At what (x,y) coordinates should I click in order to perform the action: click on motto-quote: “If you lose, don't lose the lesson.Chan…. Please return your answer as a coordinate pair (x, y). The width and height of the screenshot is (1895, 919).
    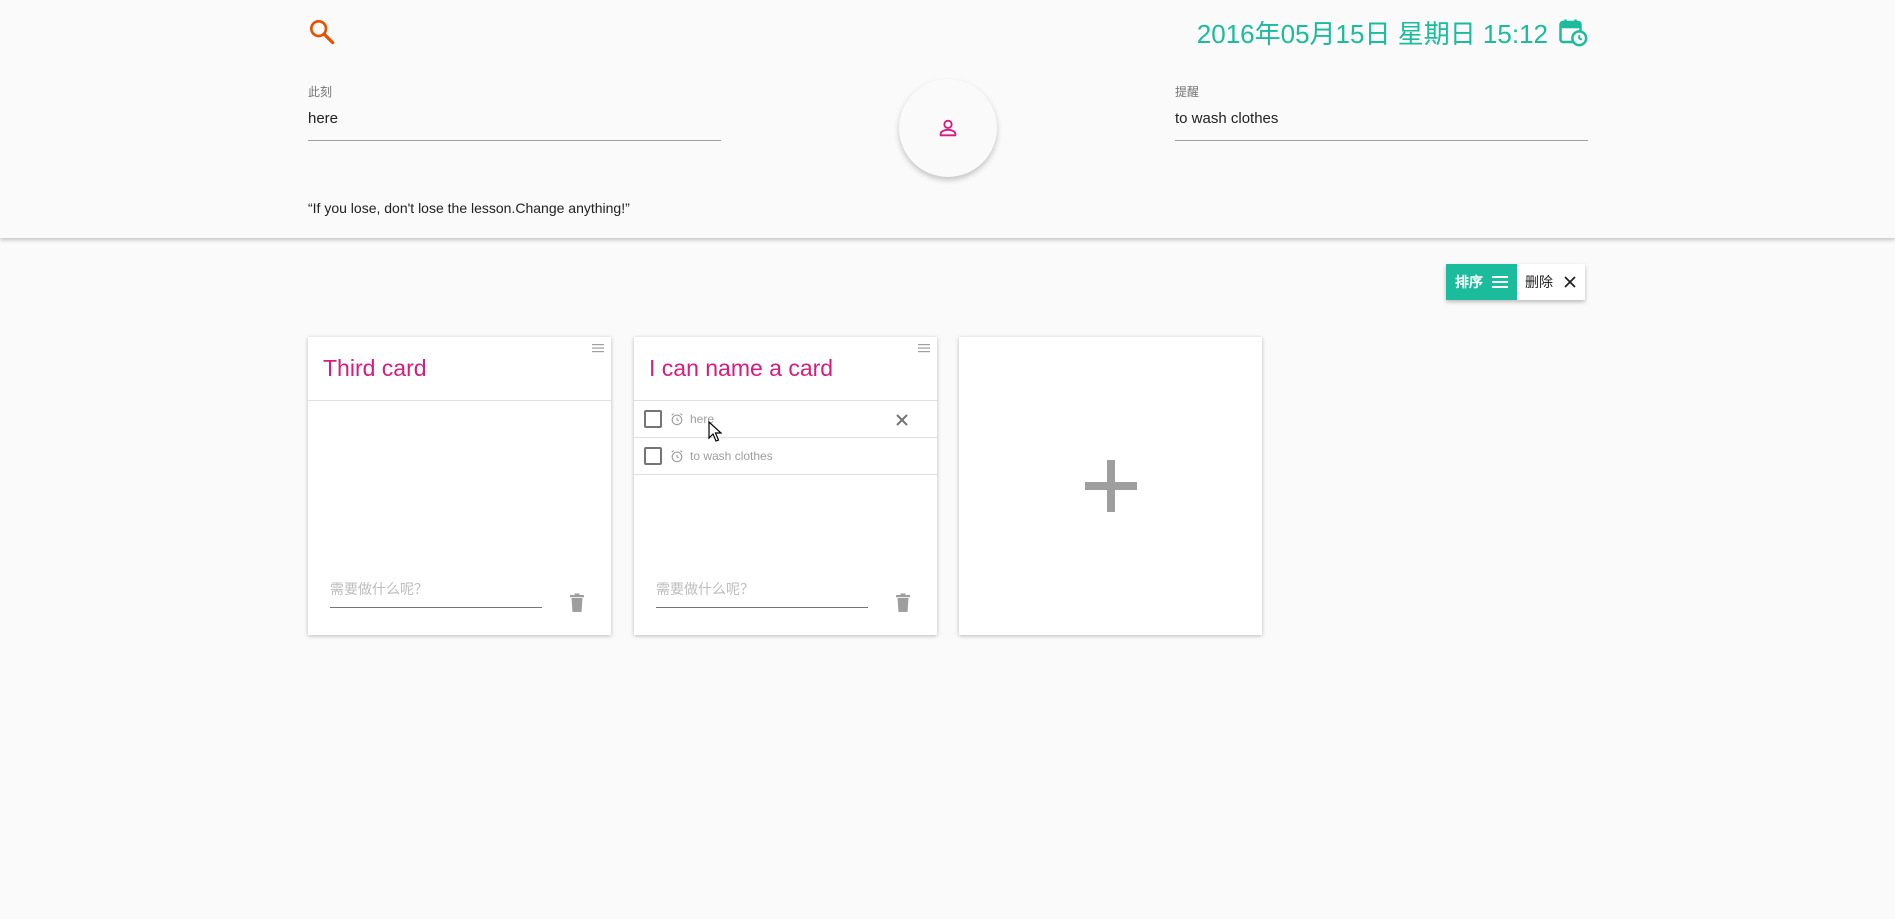
    Looking at the image, I should click on (469, 208).